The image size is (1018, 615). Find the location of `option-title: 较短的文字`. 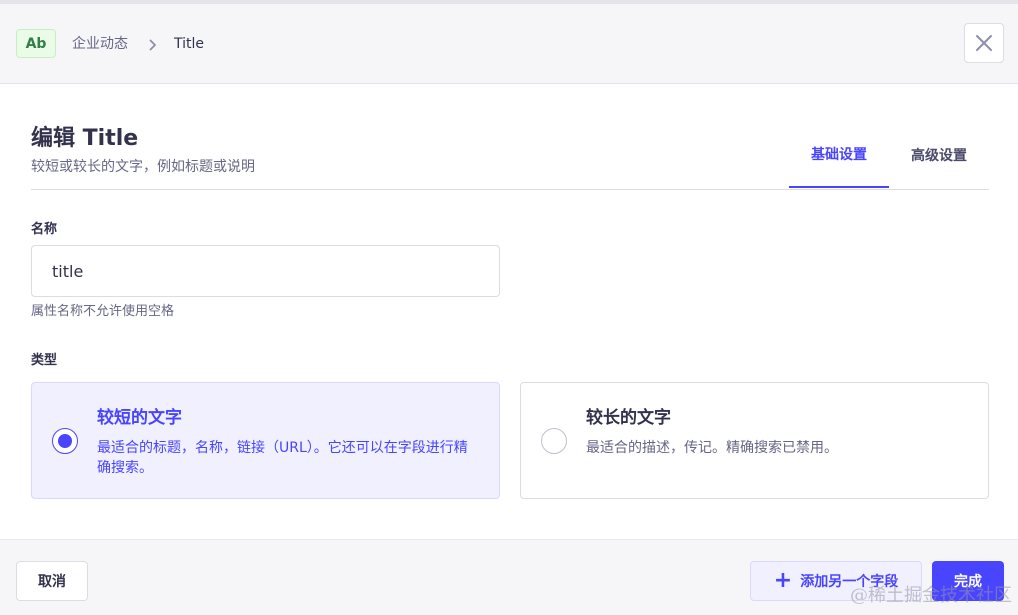

option-title: 较短的文字 is located at coordinates (139, 418).